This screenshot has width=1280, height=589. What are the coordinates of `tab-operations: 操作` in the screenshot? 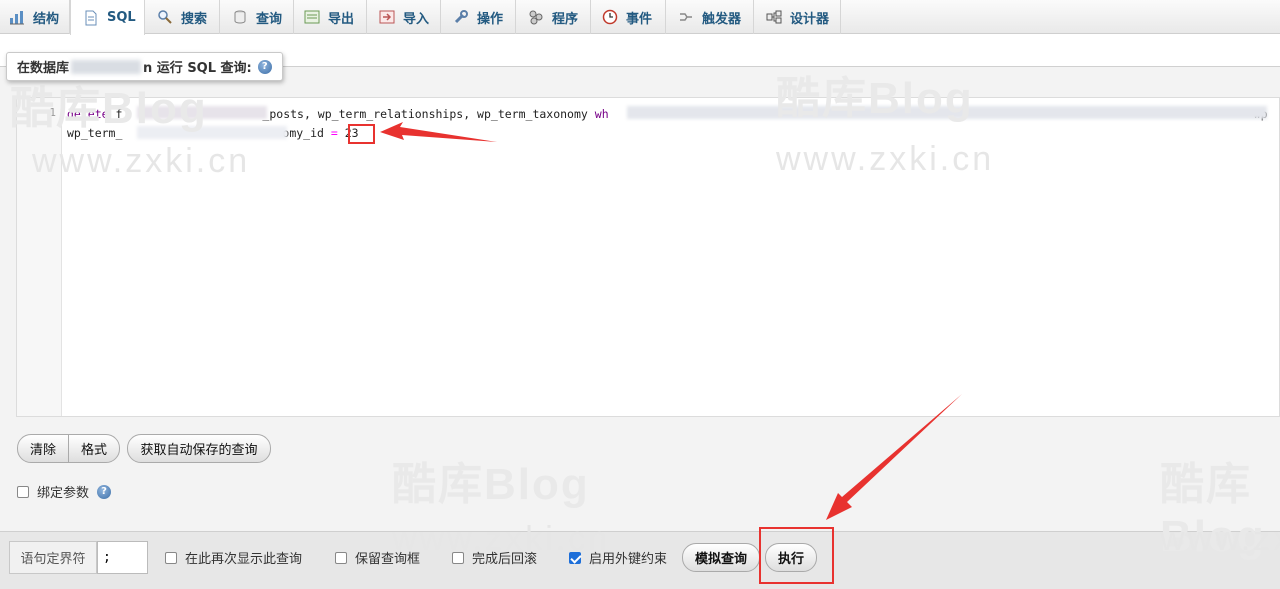 It's located at (478, 17).